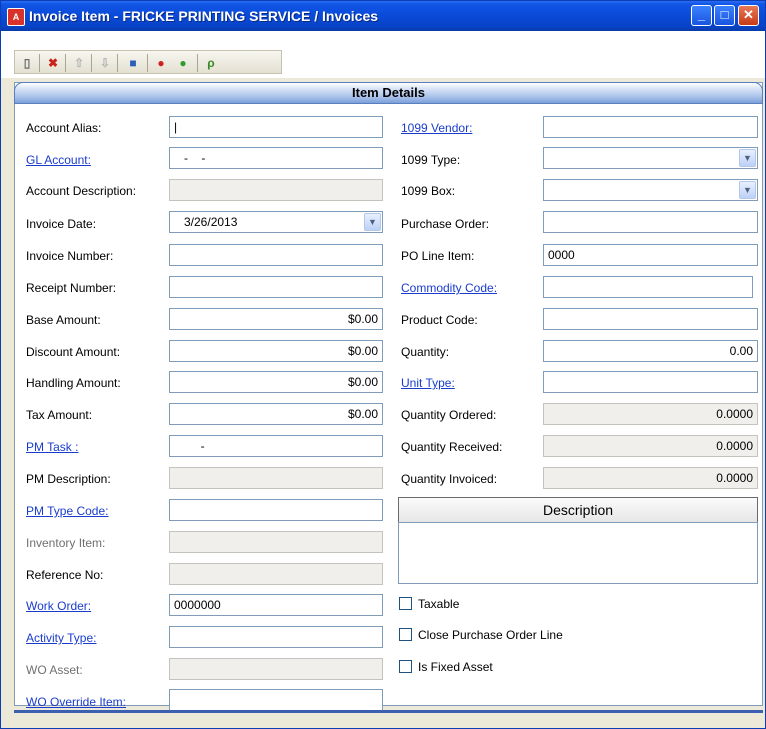  I want to click on lookup-icon: ρ, so click(211, 63).